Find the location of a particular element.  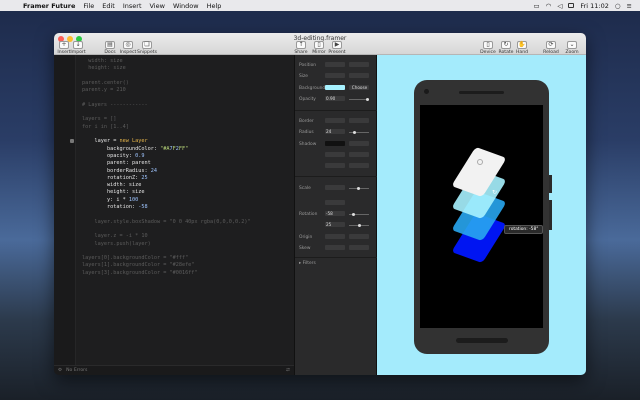

device-button: ▯ Device is located at coordinates (488, 48).